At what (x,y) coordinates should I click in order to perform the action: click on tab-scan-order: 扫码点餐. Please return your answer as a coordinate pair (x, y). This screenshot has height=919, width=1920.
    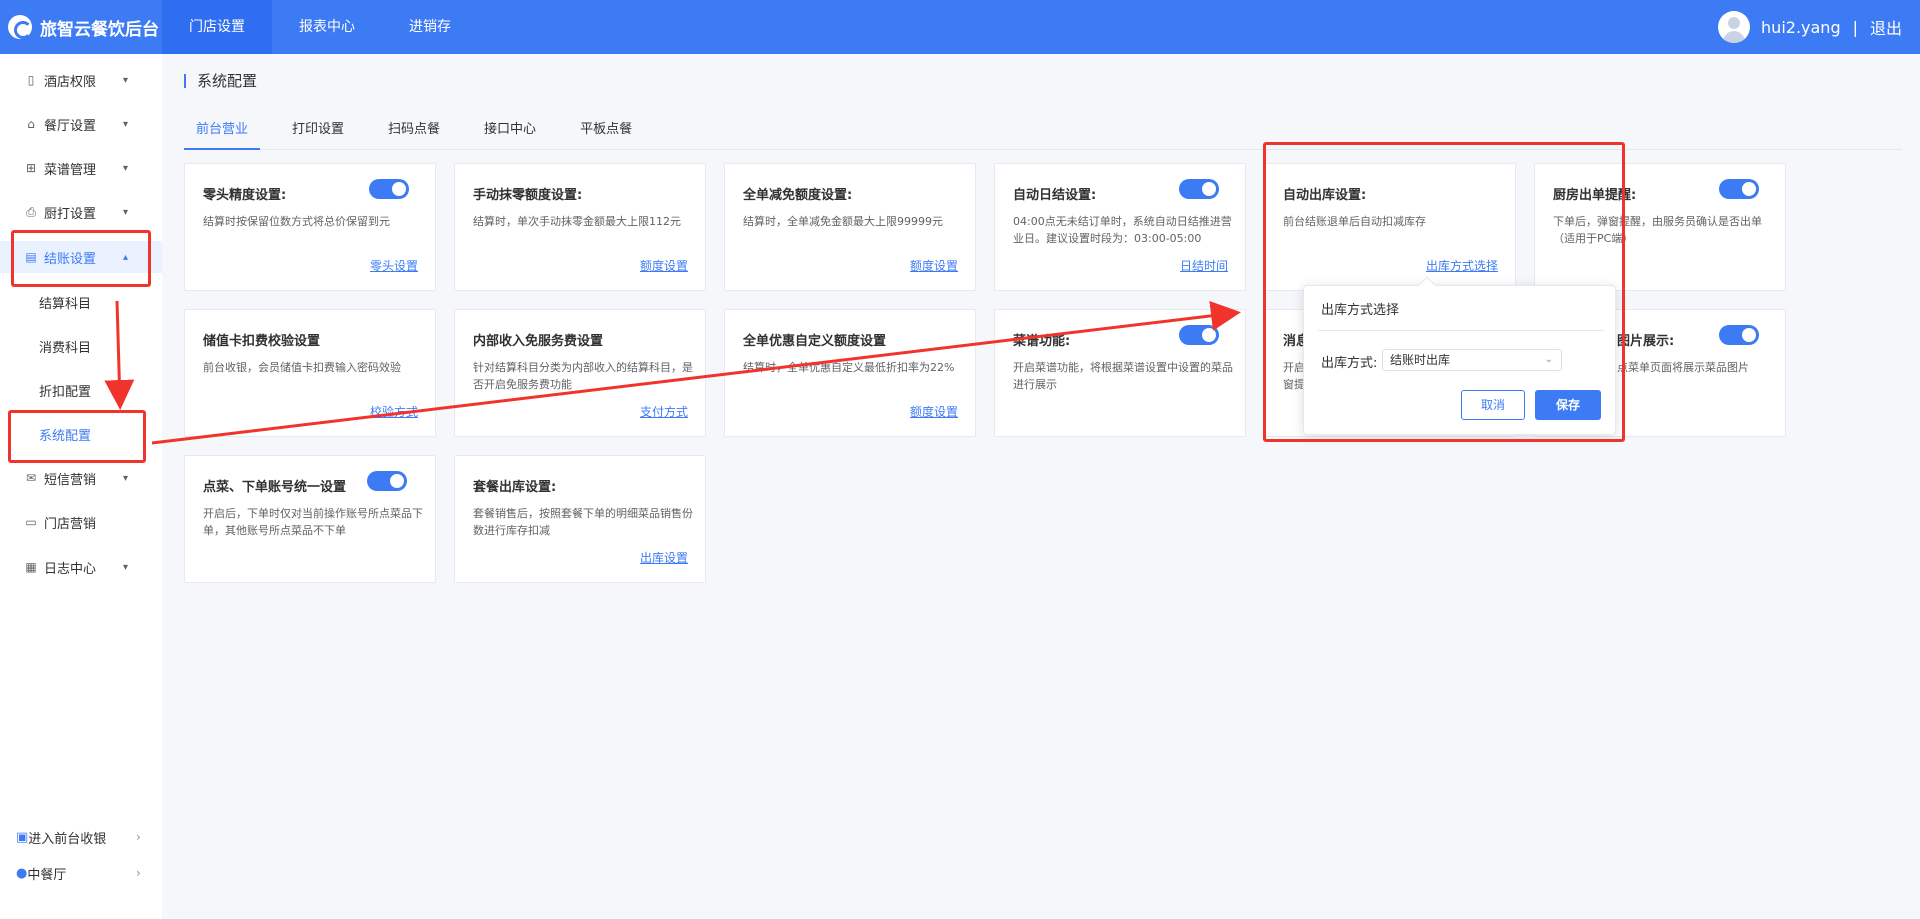
    Looking at the image, I should click on (414, 134).